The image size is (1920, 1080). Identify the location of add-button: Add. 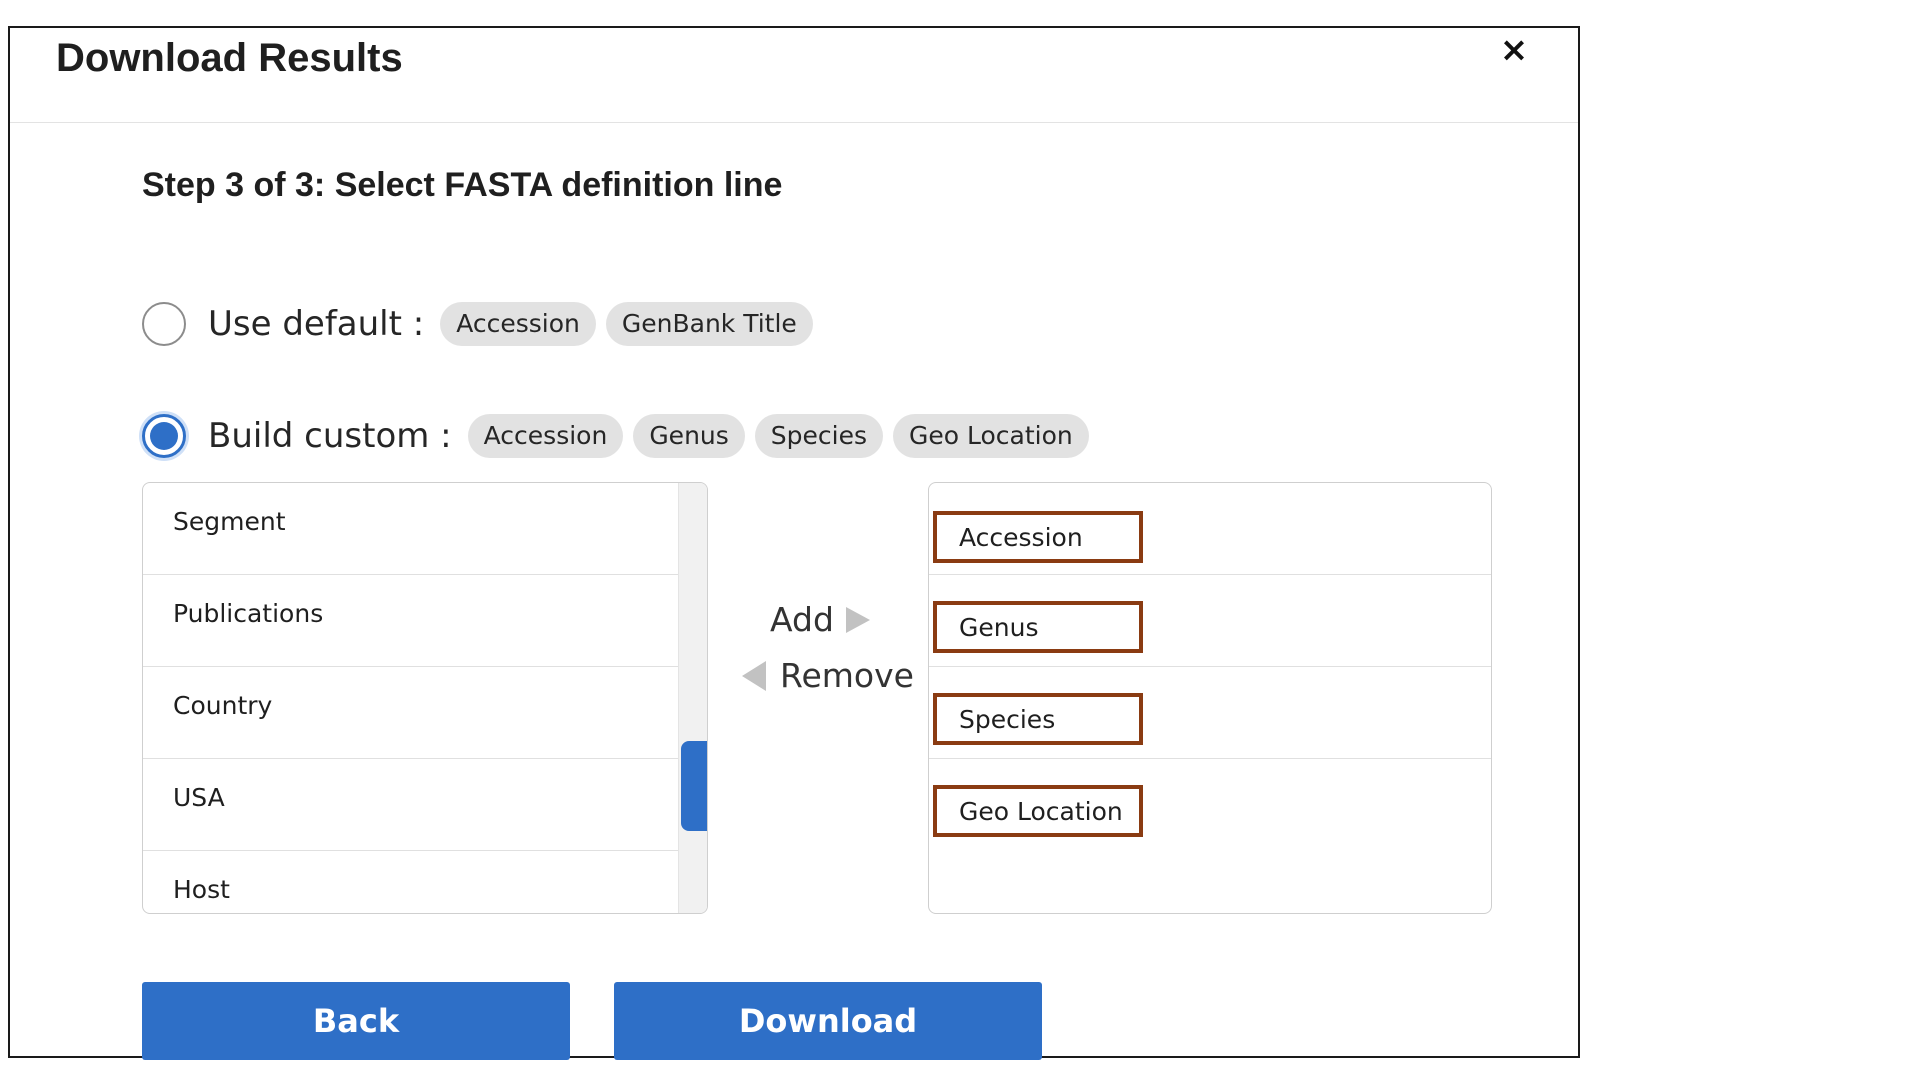
(820, 619).